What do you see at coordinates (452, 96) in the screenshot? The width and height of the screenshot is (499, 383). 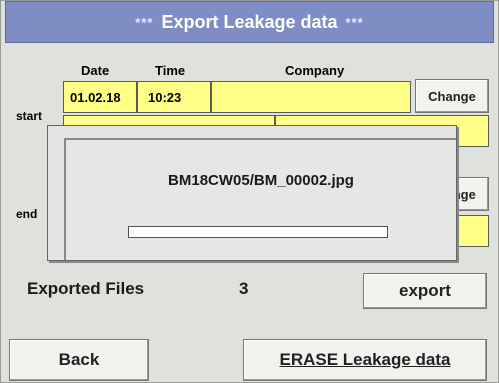 I see `change-start-button: Change` at bounding box center [452, 96].